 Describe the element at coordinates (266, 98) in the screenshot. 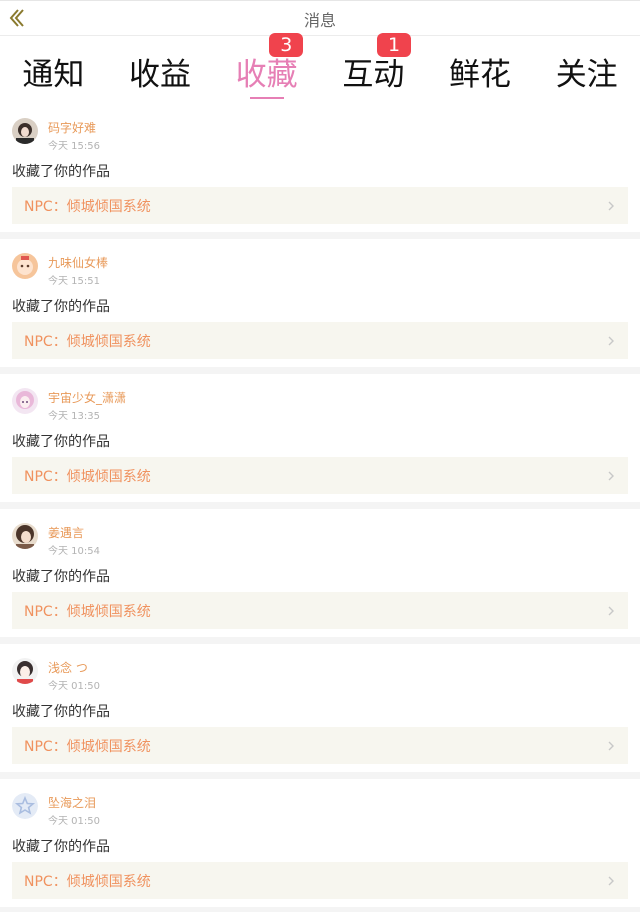

I see `active-tab-indicator` at that location.